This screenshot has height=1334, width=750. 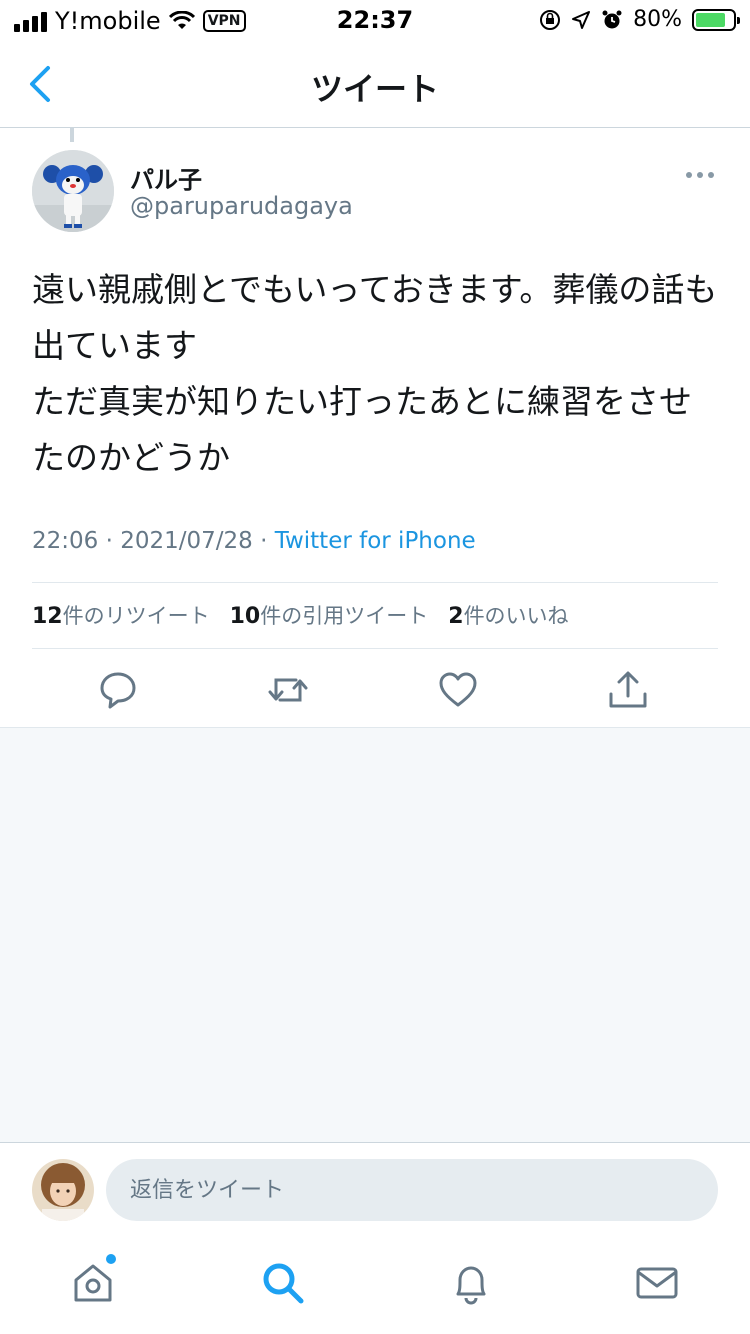 What do you see at coordinates (375, 1286) in the screenshot?
I see `tab-bar` at bounding box center [375, 1286].